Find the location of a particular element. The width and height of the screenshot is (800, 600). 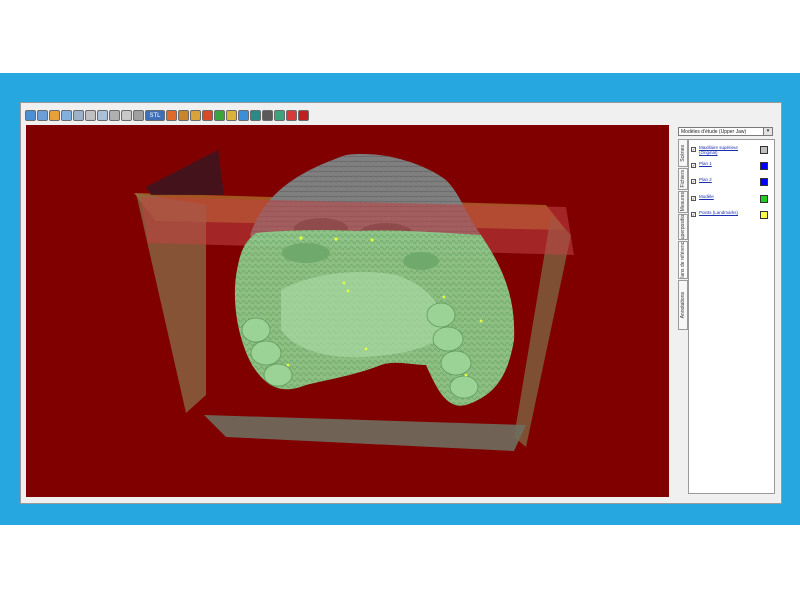

stl-icon: STL is located at coordinates (155, 115).